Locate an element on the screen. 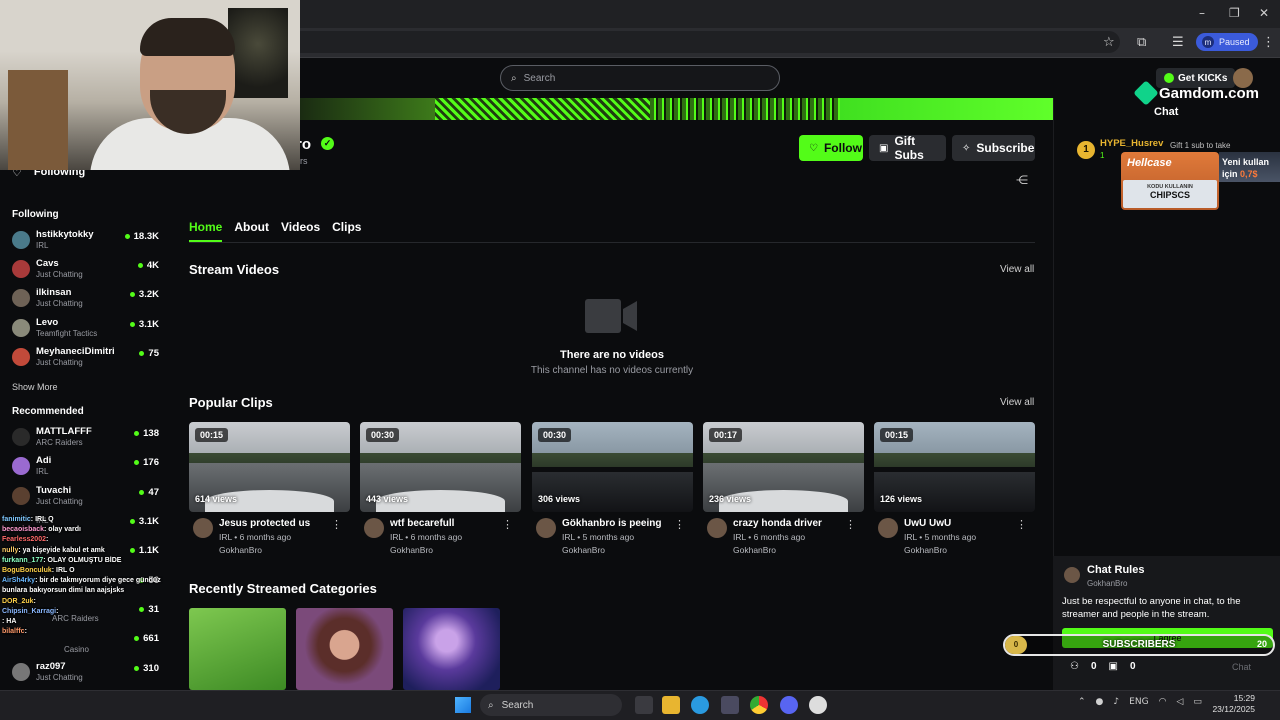 The width and height of the screenshot is (1280, 720). chat-user: Chipsin_Karragi is located at coordinates (29, 611).